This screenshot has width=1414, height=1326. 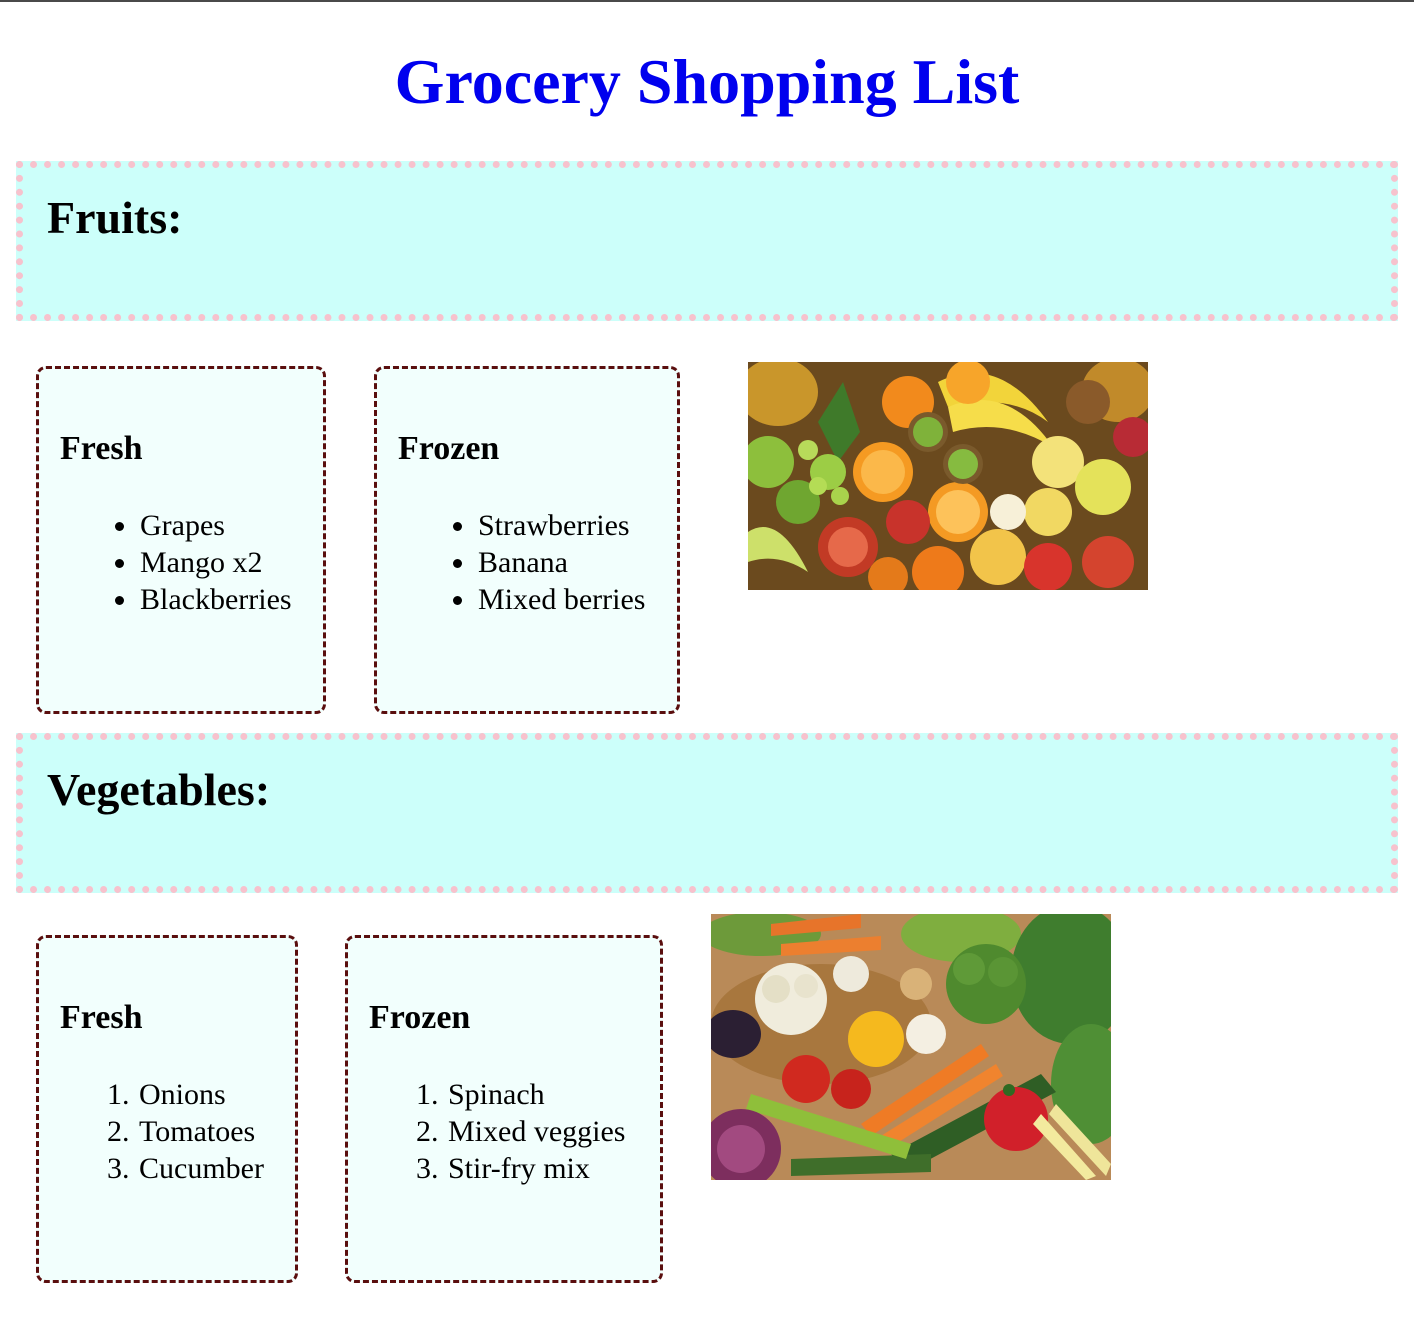 I want to click on list-item: Mango x2, so click(x=203, y=562).